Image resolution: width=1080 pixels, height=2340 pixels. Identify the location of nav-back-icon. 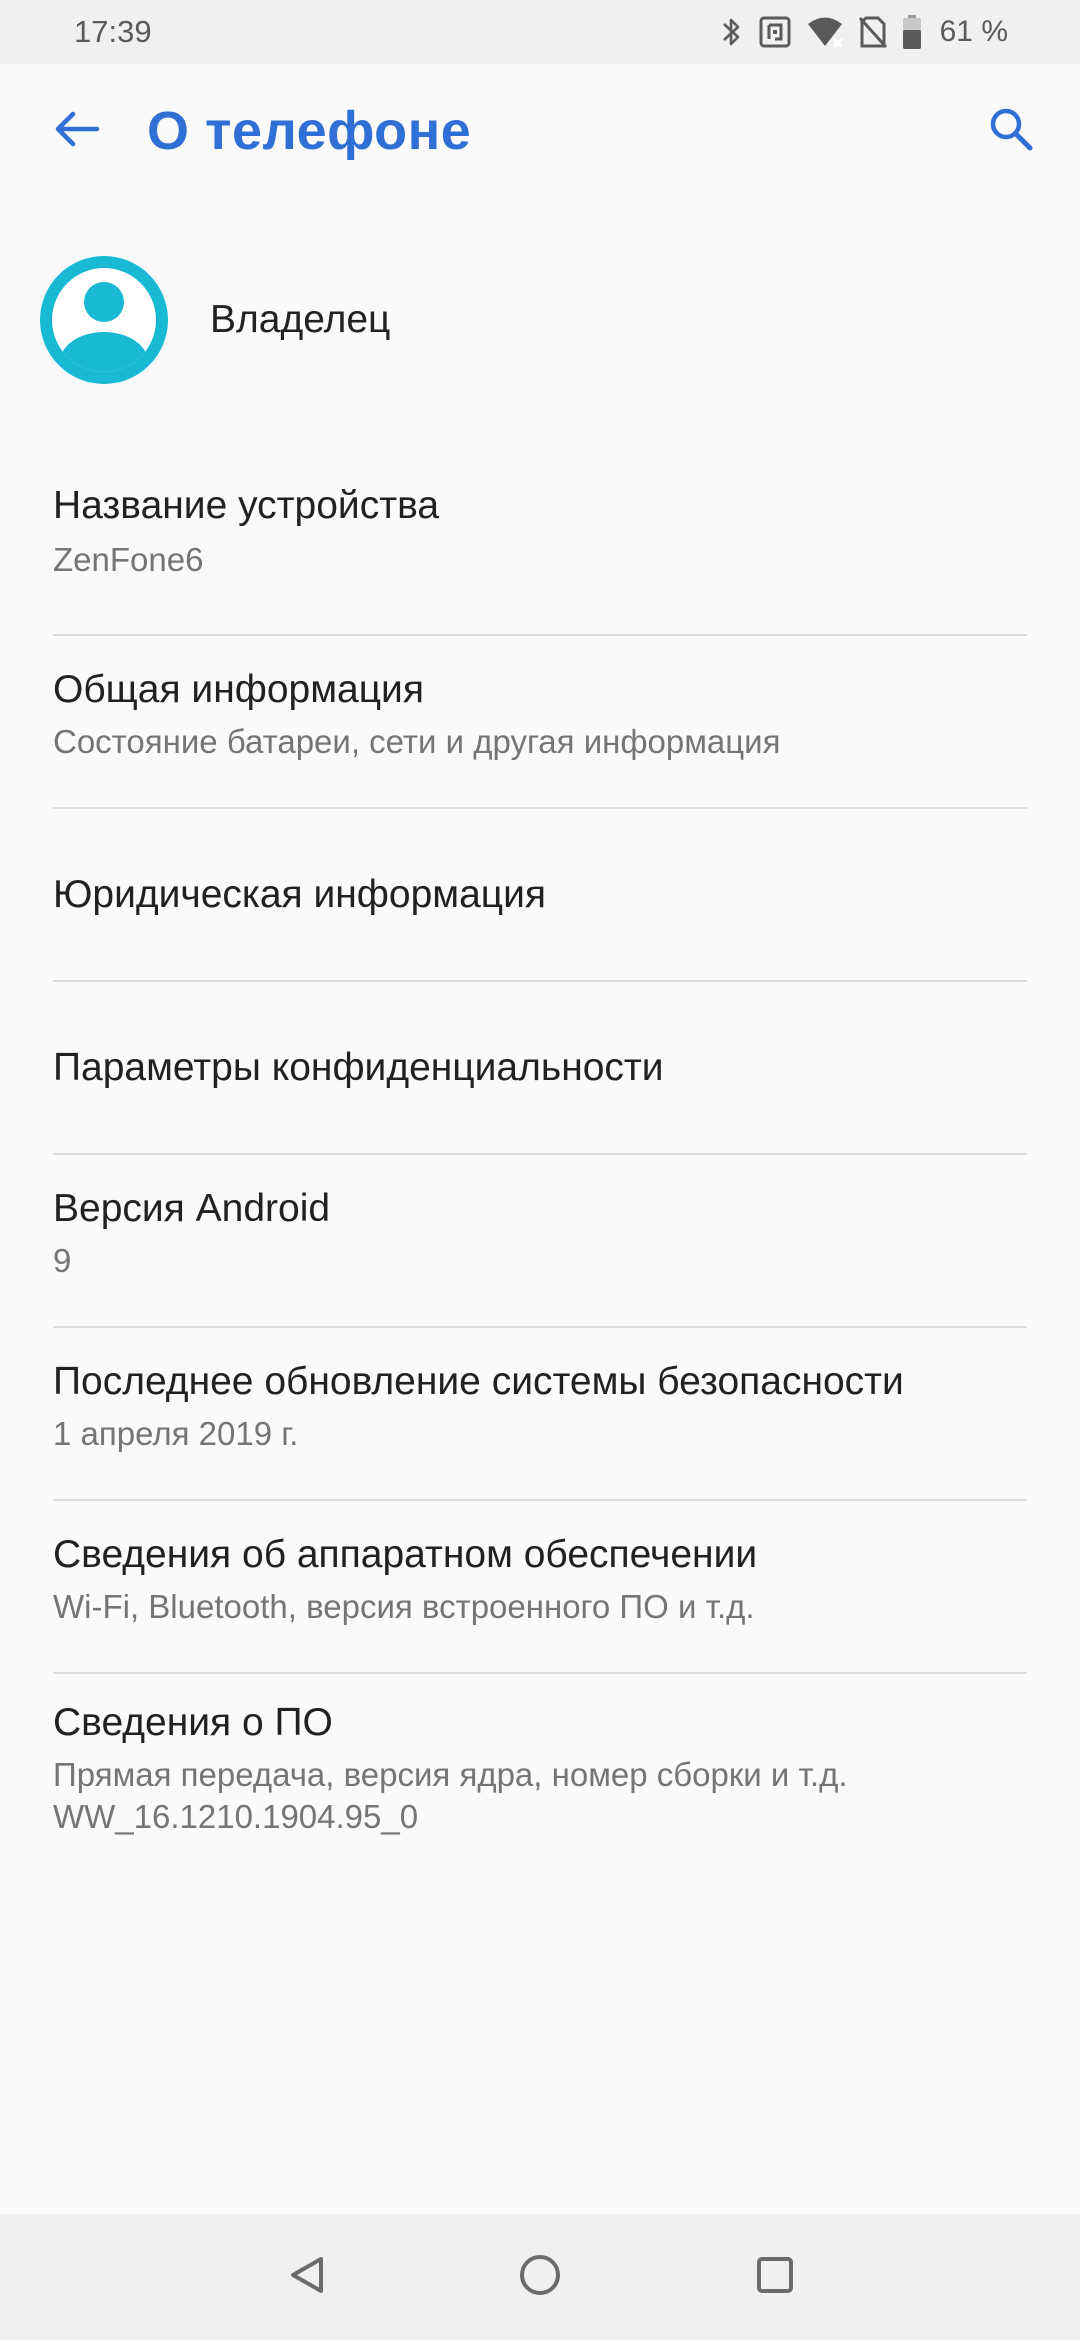
(307, 2277).